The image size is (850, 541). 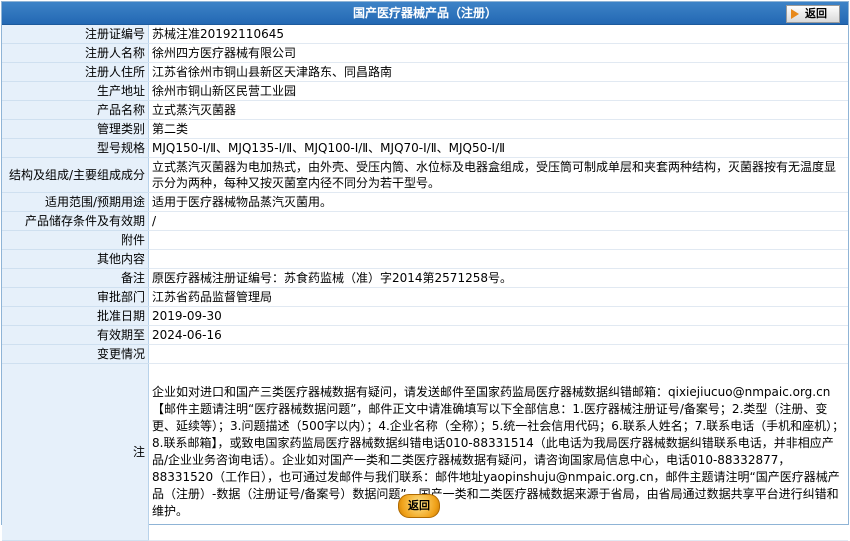 I want to click on field-value: 江苏省药品监督管理局, so click(x=498, y=297).